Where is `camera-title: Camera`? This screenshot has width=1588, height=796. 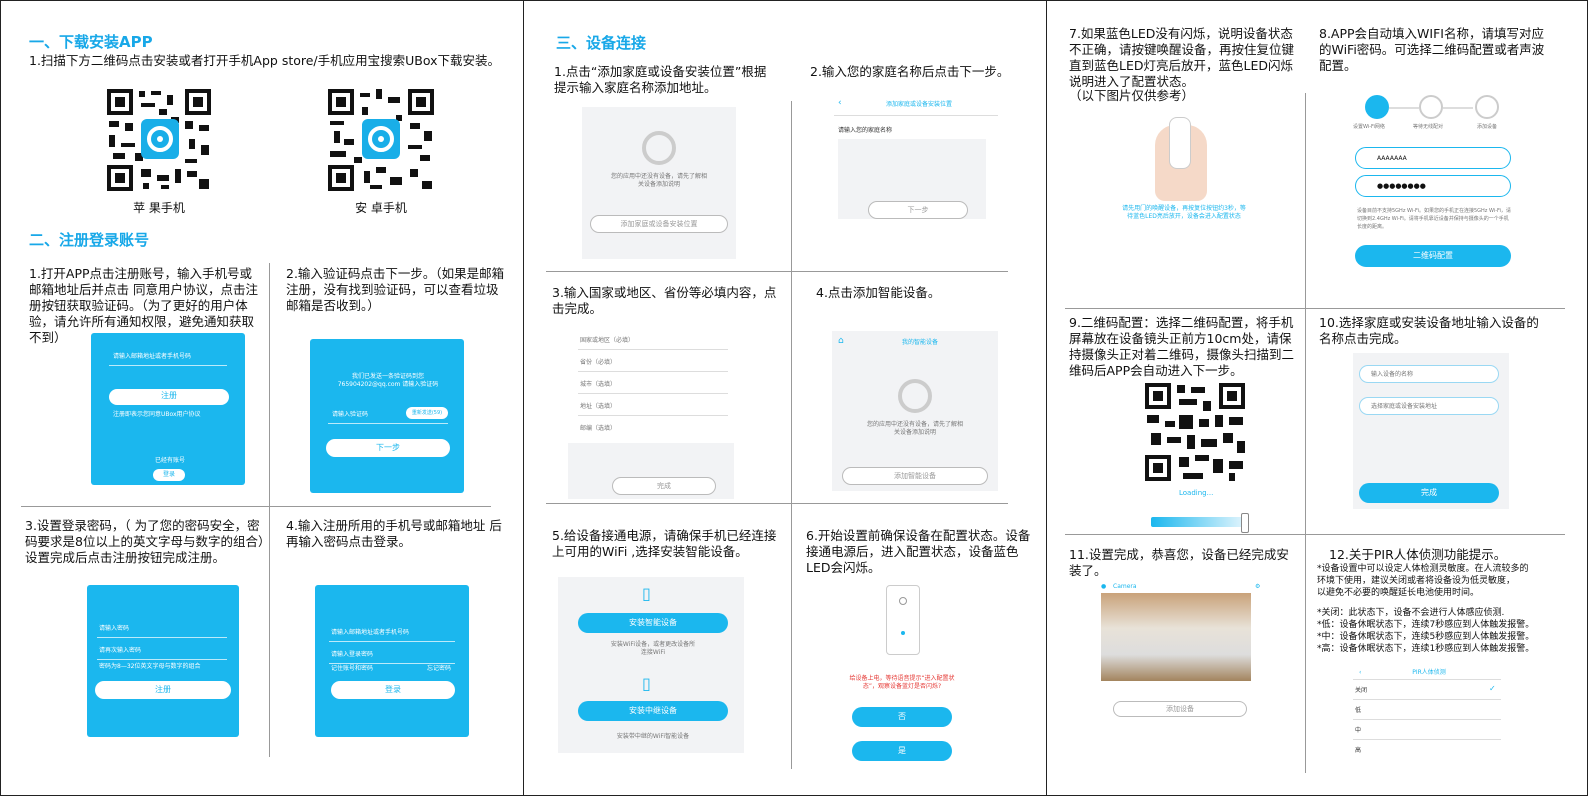
camera-title: Camera is located at coordinates (1125, 586).